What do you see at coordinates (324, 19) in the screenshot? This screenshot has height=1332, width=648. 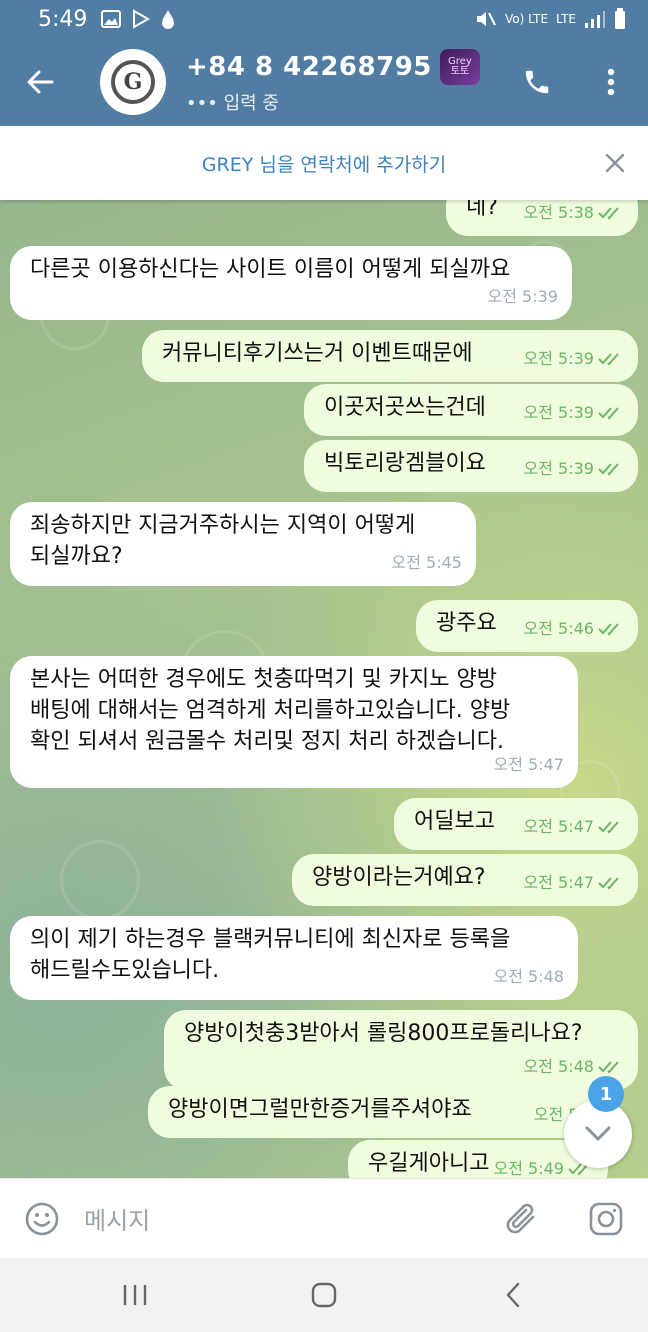 I see `status-bar: 5:49 Vo) LTE LTE` at bounding box center [324, 19].